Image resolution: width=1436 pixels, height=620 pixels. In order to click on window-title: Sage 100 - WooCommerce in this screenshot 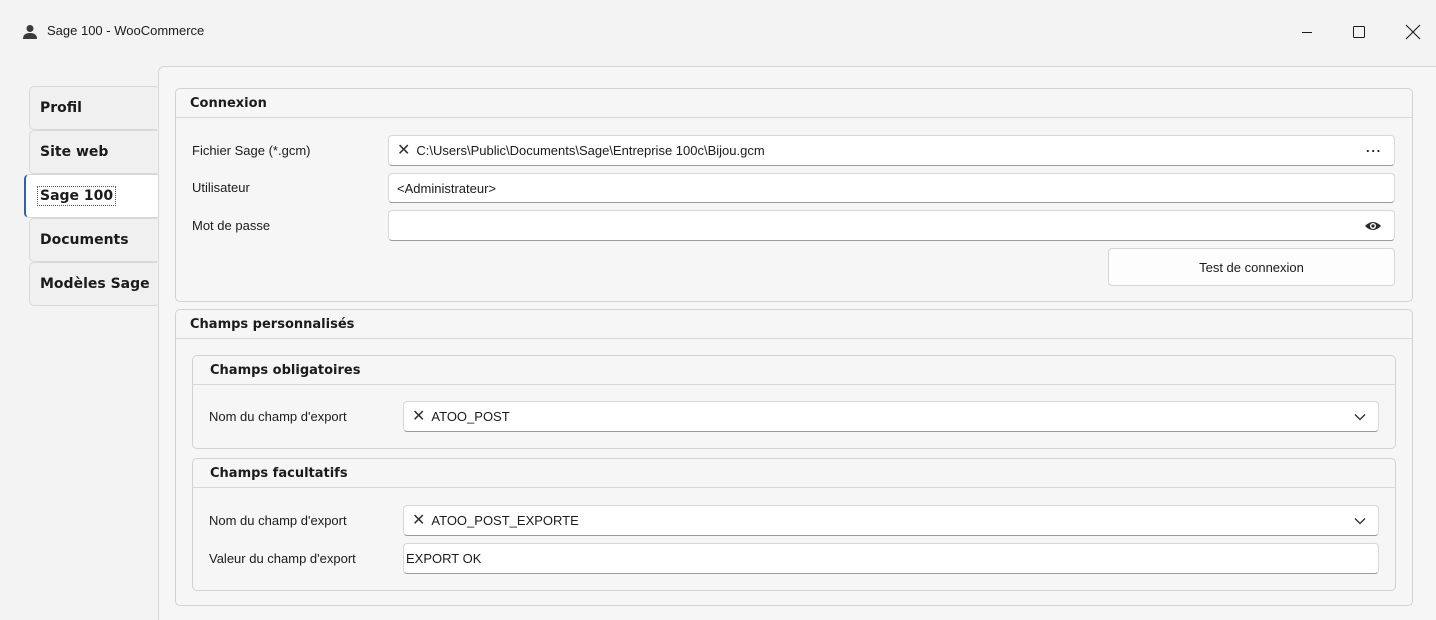, I will do `click(126, 30)`.